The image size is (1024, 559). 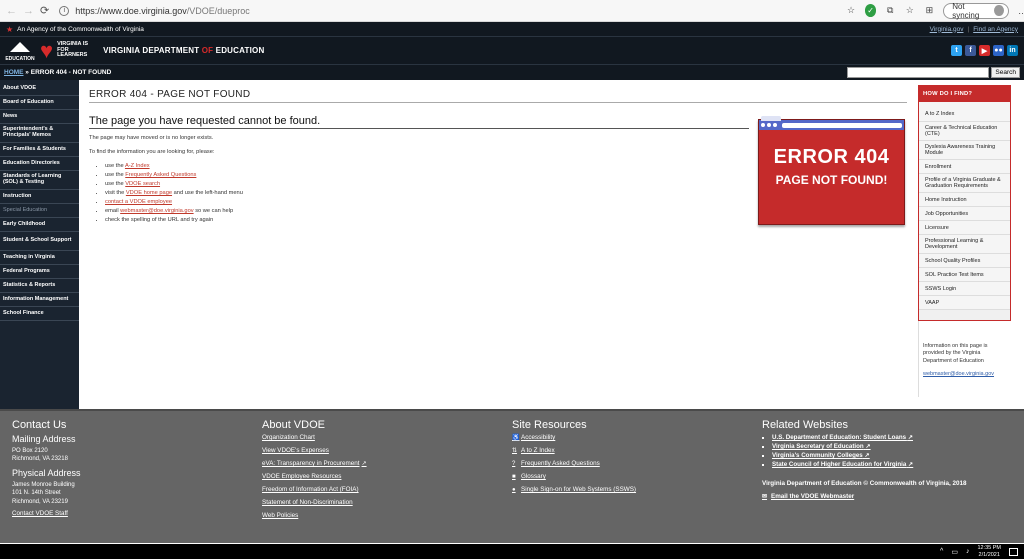 What do you see at coordinates (930, 10) in the screenshot?
I see `collections-icon: ⊞` at bounding box center [930, 10].